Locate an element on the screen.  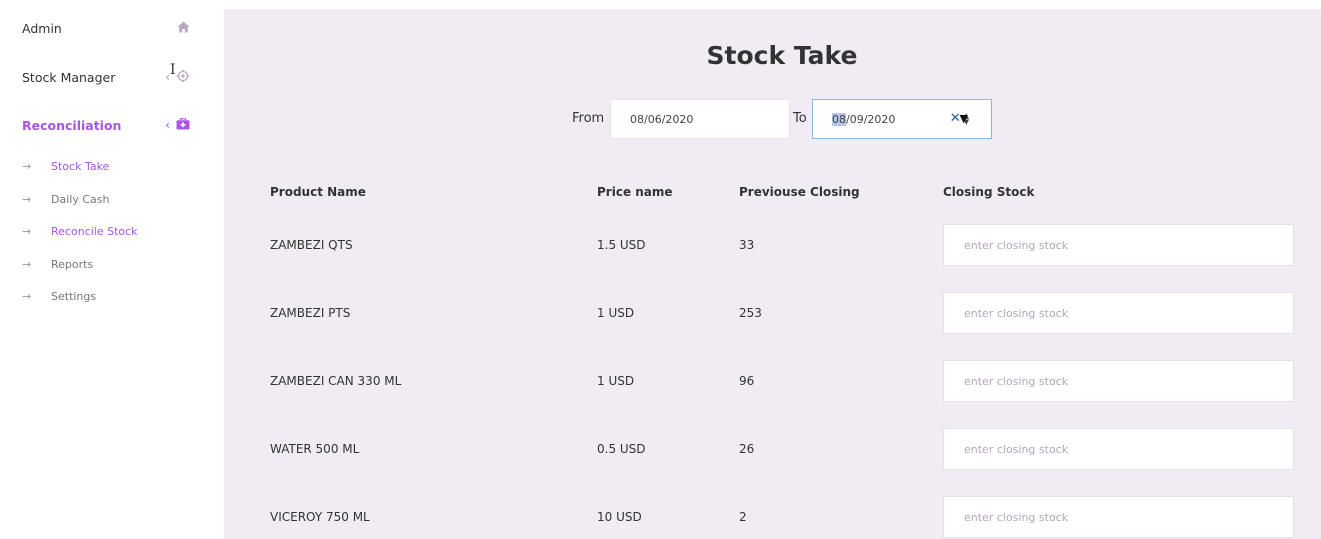
product-name: VICEROY 750 ML is located at coordinates (320, 517).